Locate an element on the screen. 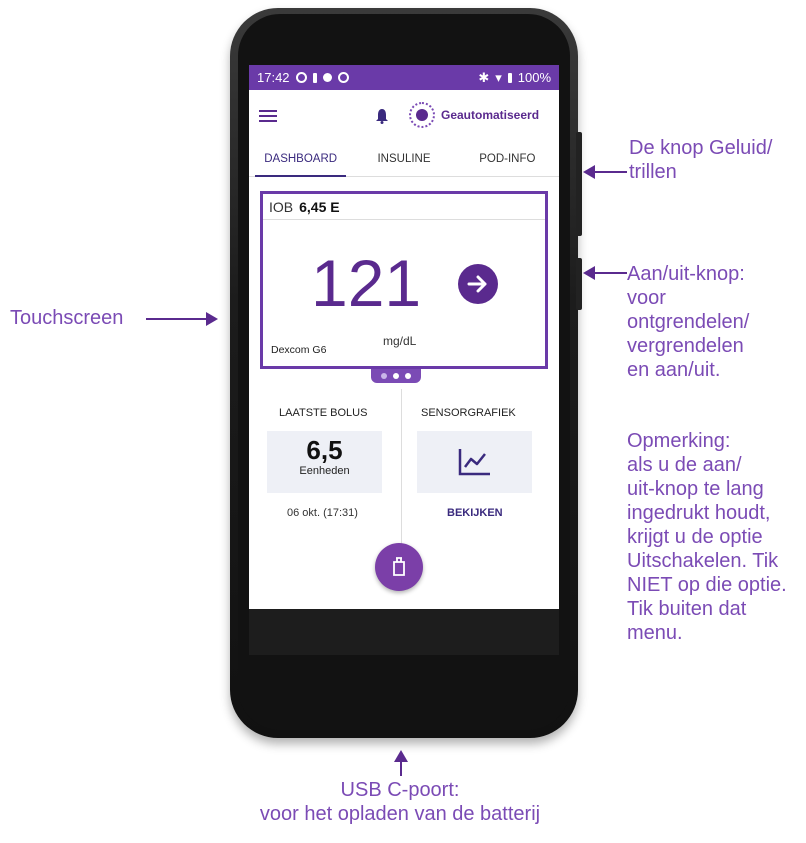 The height and width of the screenshot is (843, 806). last-bolus-value: 6,5 is located at coordinates (324, 450).